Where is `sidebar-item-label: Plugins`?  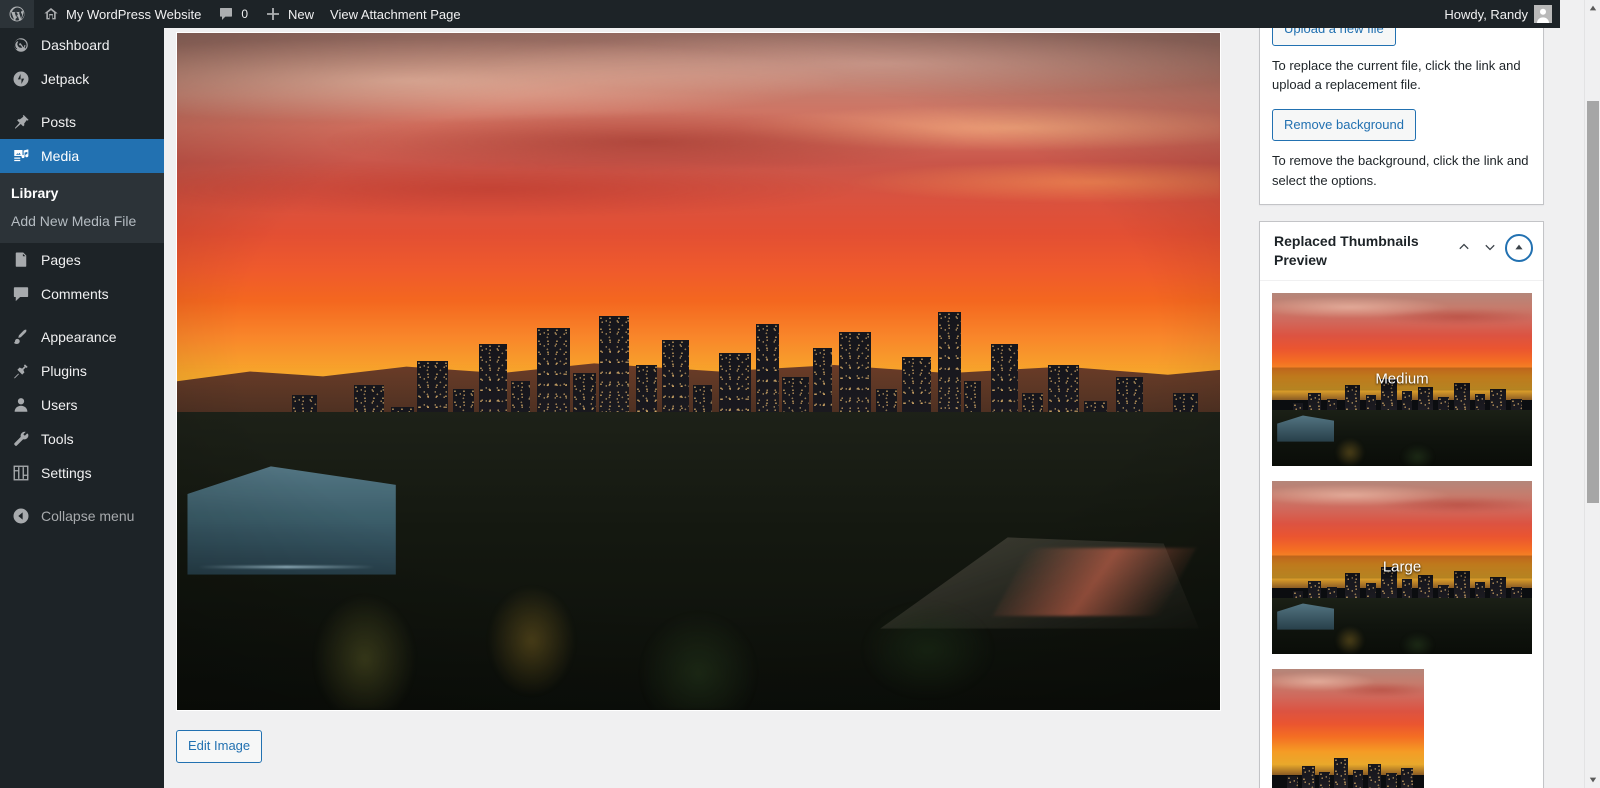
sidebar-item-label: Plugins is located at coordinates (64, 371).